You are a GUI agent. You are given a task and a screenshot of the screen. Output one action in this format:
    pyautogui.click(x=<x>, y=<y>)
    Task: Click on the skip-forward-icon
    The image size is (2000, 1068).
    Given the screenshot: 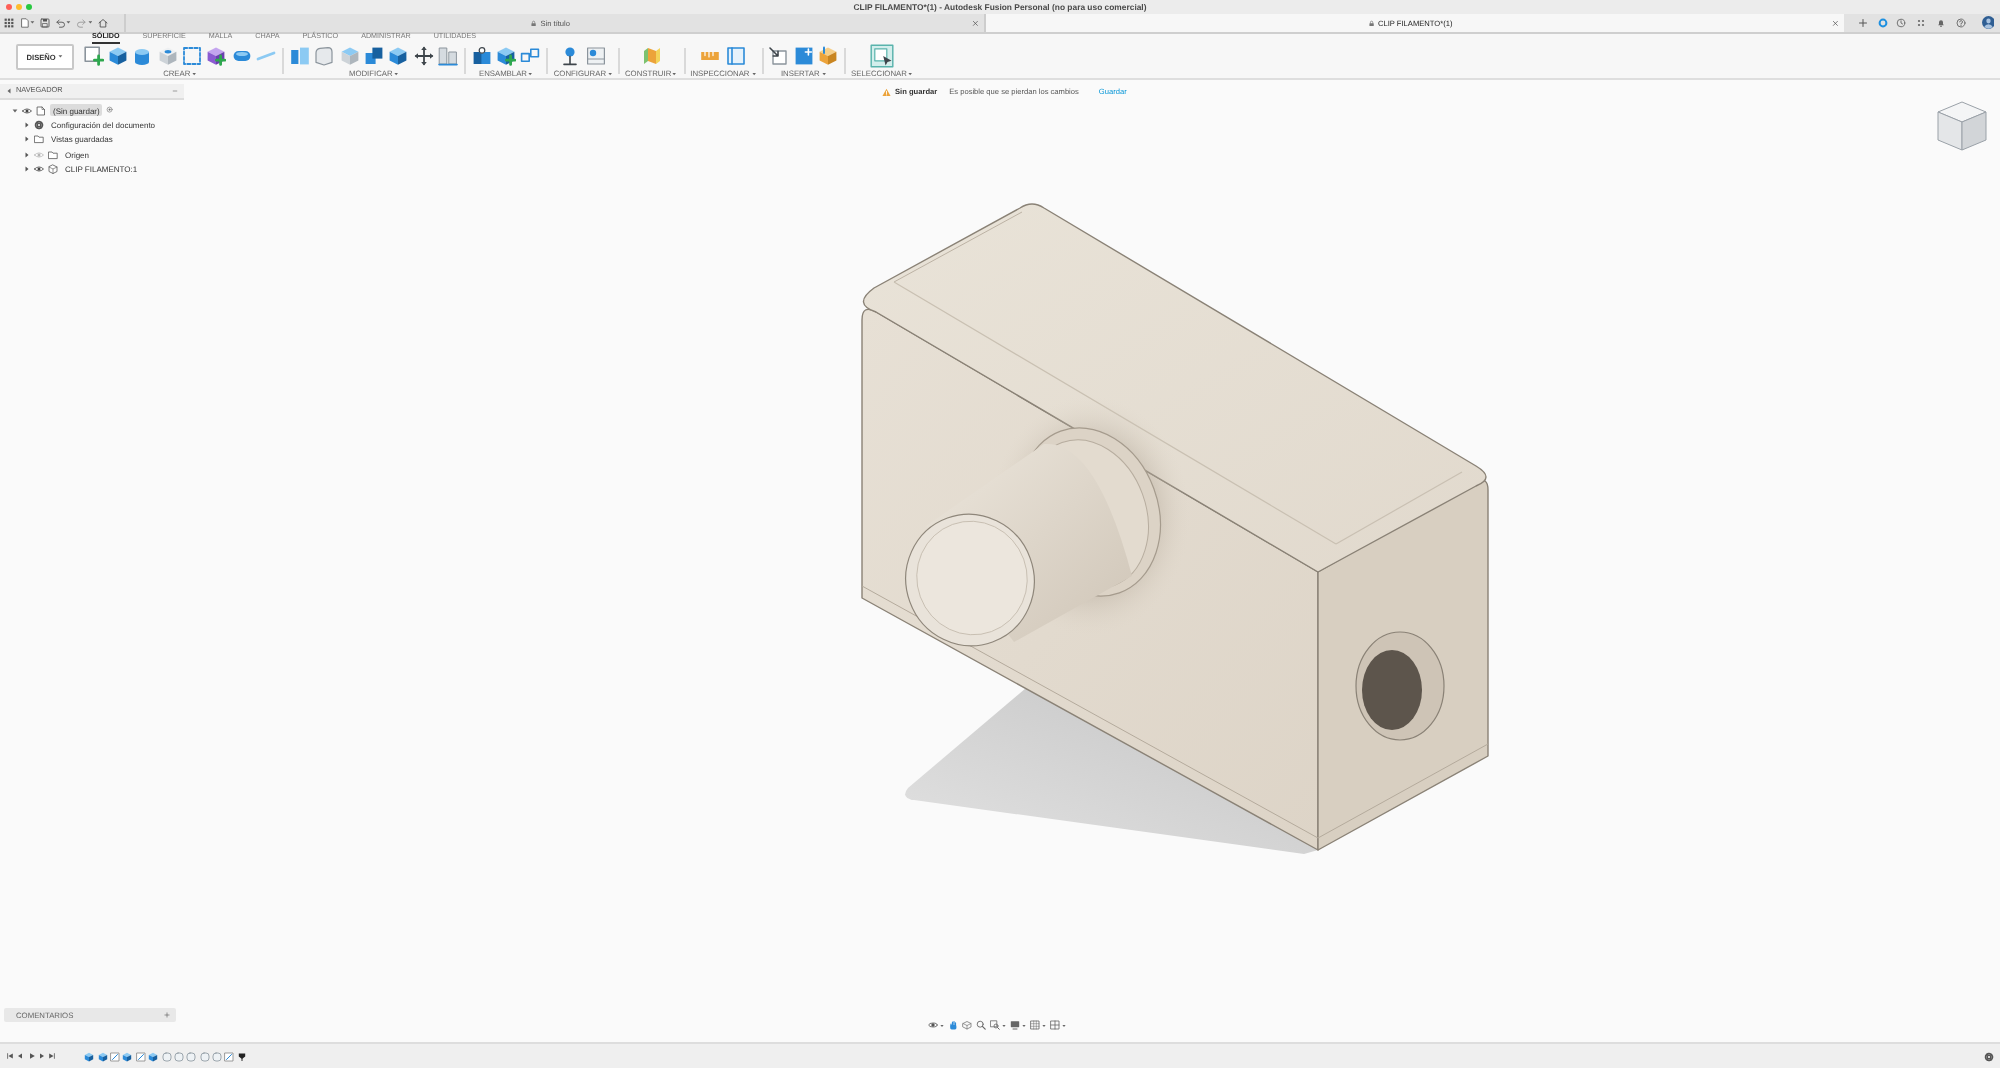 What is the action you would take?
    pyautogui.click(x=52, y=1056)
    